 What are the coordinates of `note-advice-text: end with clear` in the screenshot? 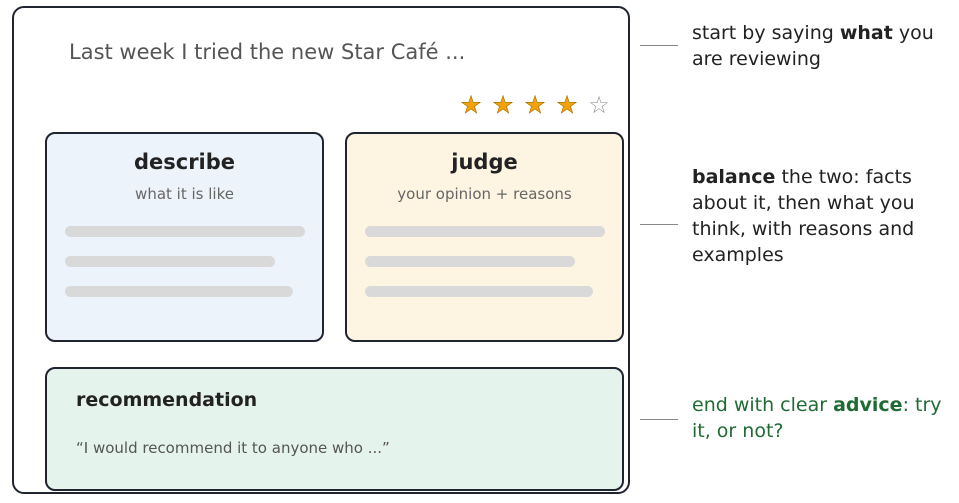 It's located at (763, 405).